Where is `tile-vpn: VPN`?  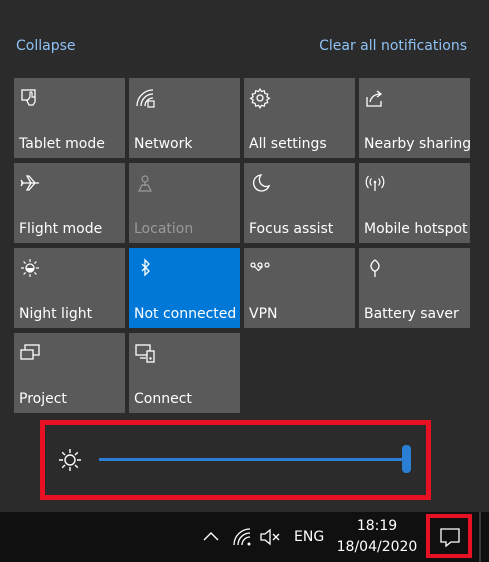
tile-vpn: VPN is located at coordinates (299, 288).